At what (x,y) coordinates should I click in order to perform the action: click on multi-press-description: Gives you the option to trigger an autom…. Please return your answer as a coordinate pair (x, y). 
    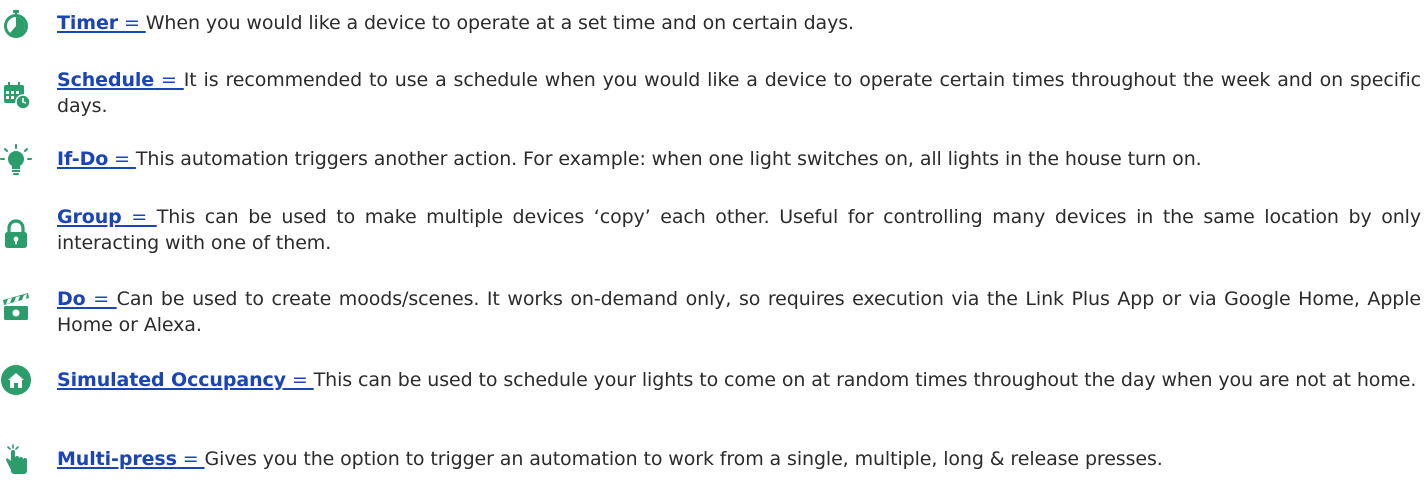
    Looking at the image, I should click on (683, 459).